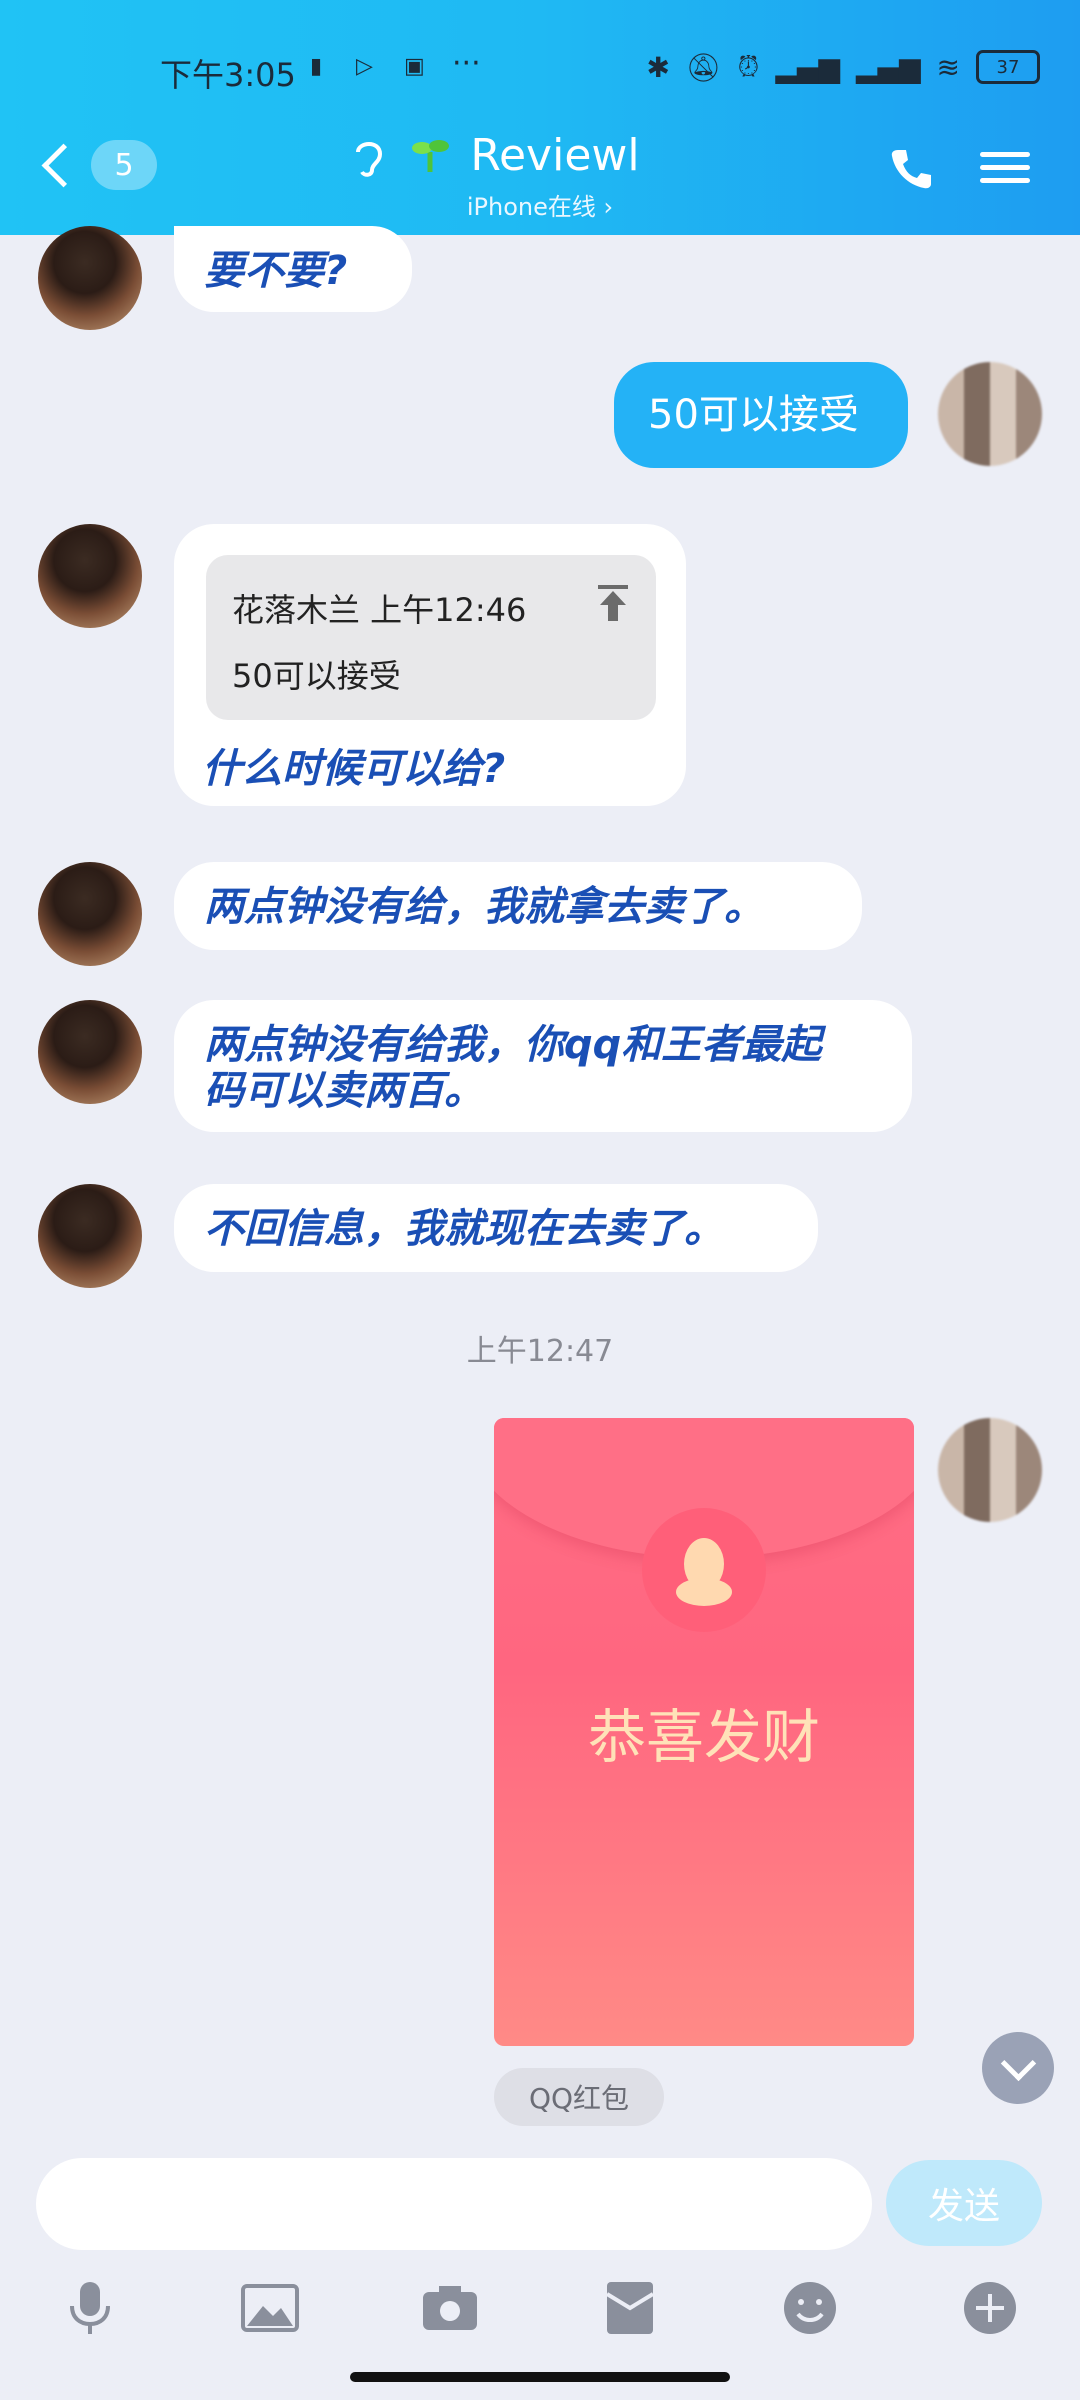 The width and height of the screenshot is (1080, 2400). I want to click on battery-icon: 37, so click(1008, 67).